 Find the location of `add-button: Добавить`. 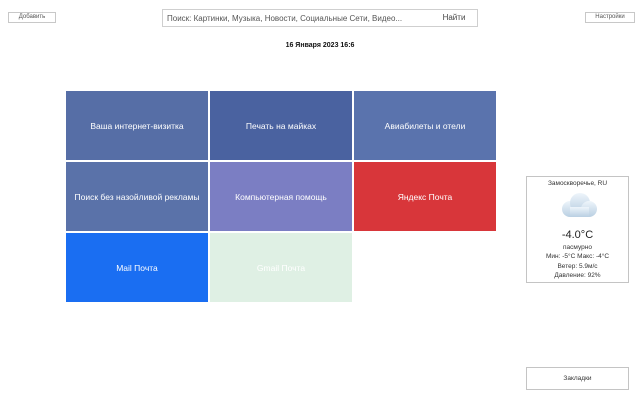

add-button: Добавить is located at coordinates (32, 17).